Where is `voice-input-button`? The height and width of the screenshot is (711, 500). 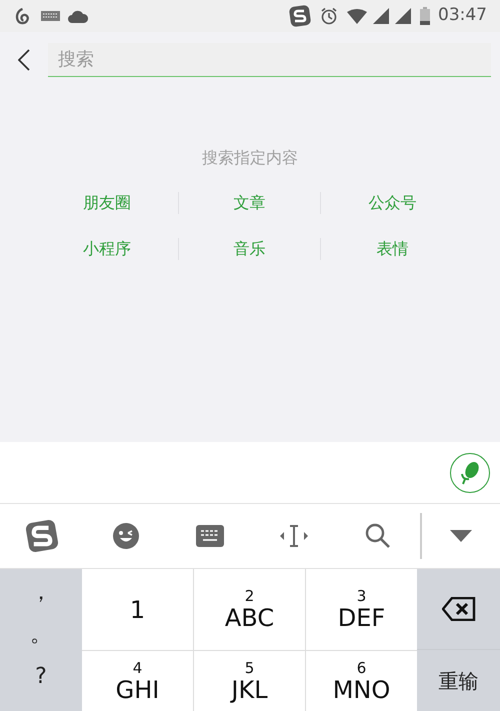 voice-input-button is located at coordinates (470, 472).